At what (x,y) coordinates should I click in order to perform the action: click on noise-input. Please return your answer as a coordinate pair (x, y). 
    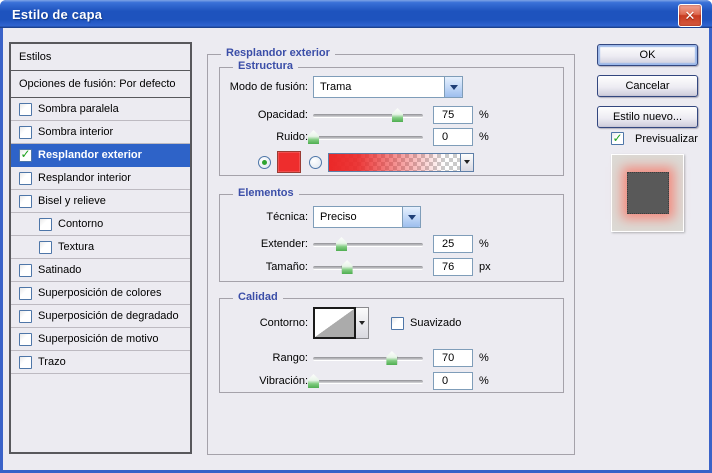
    Looking at the image, I should click on (453, 137).